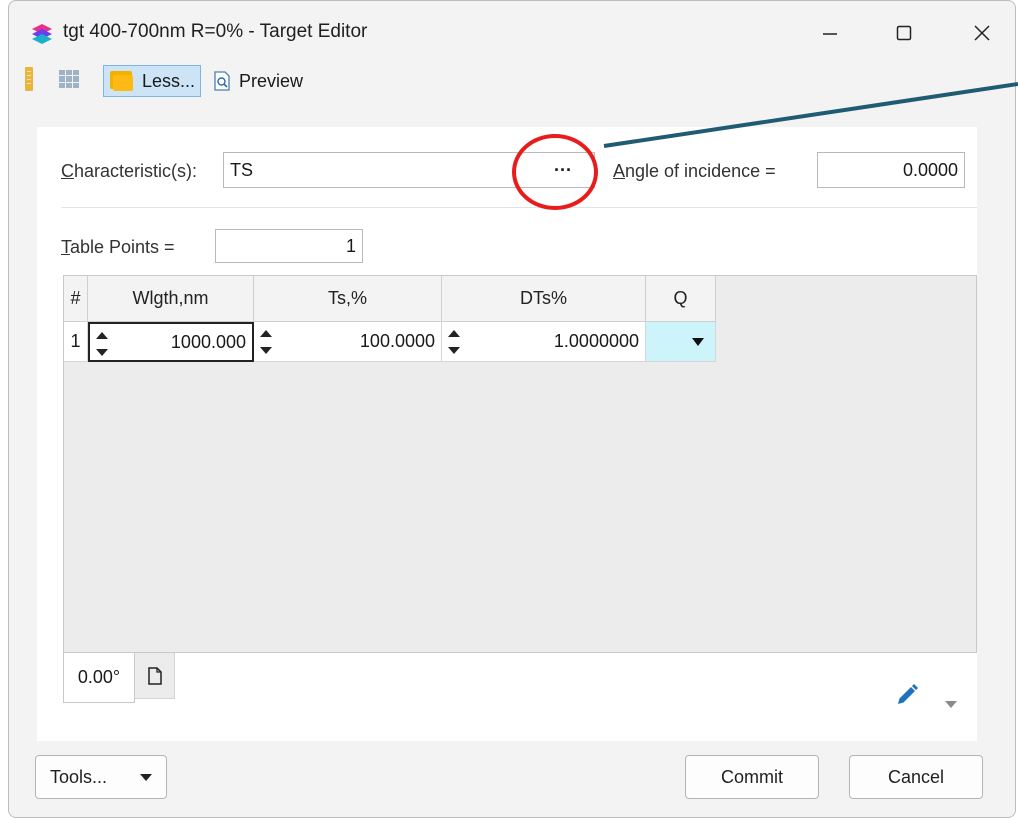 The height and width of the screenshot is (820, 1018). What do you see at coordinates (544, 342) in the screenshot?
I see `dts-cell: 1.0000000` at bounding box center [544, 342].